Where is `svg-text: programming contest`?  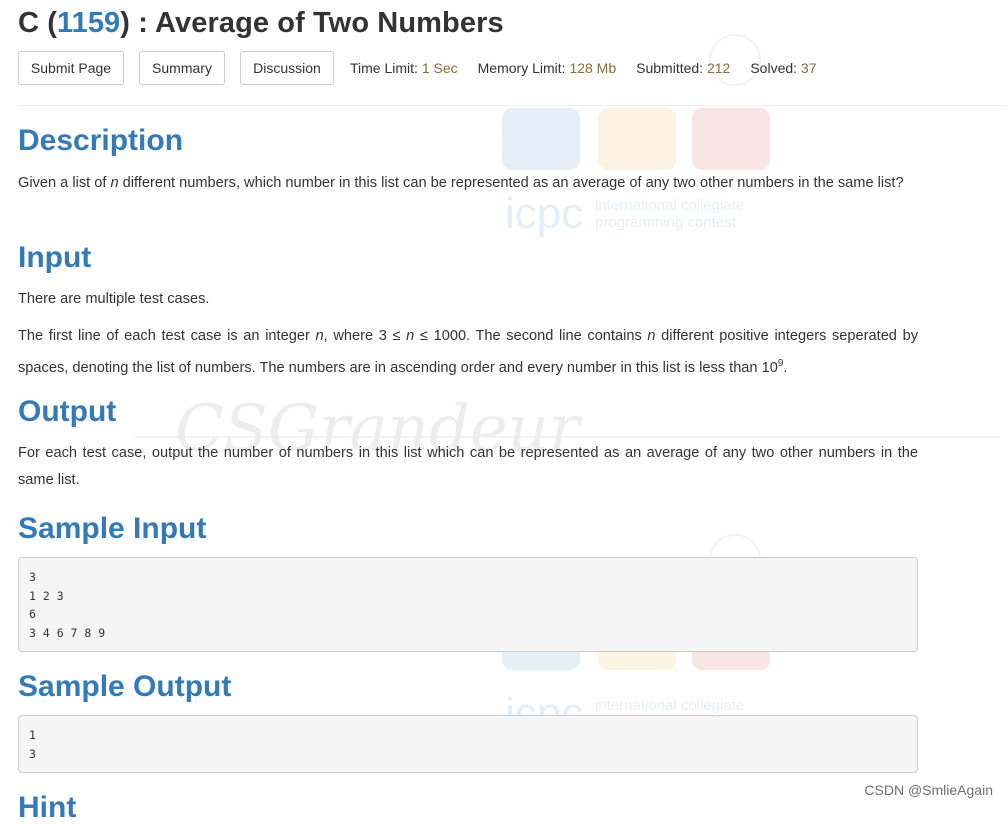 svg-text: programming contest is located at coordinates (666, 222).